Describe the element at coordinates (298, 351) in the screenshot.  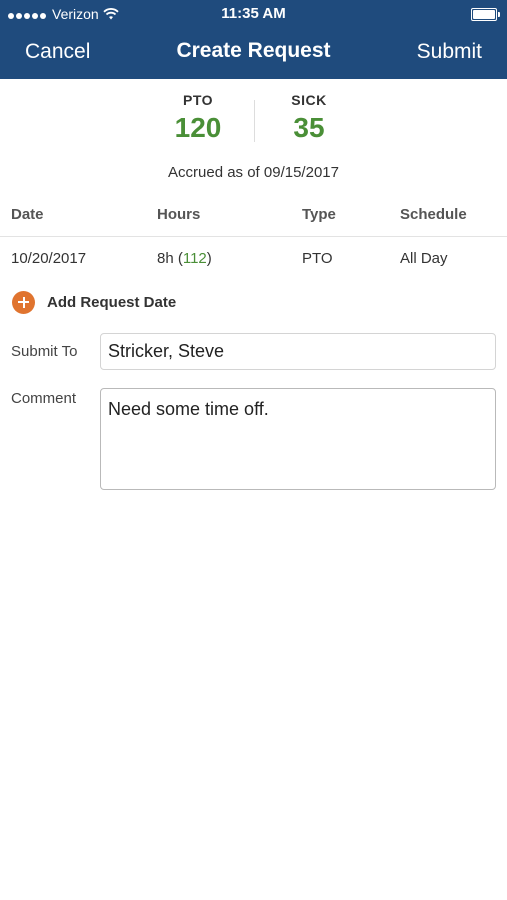
I see `submit-to-field` at that location.